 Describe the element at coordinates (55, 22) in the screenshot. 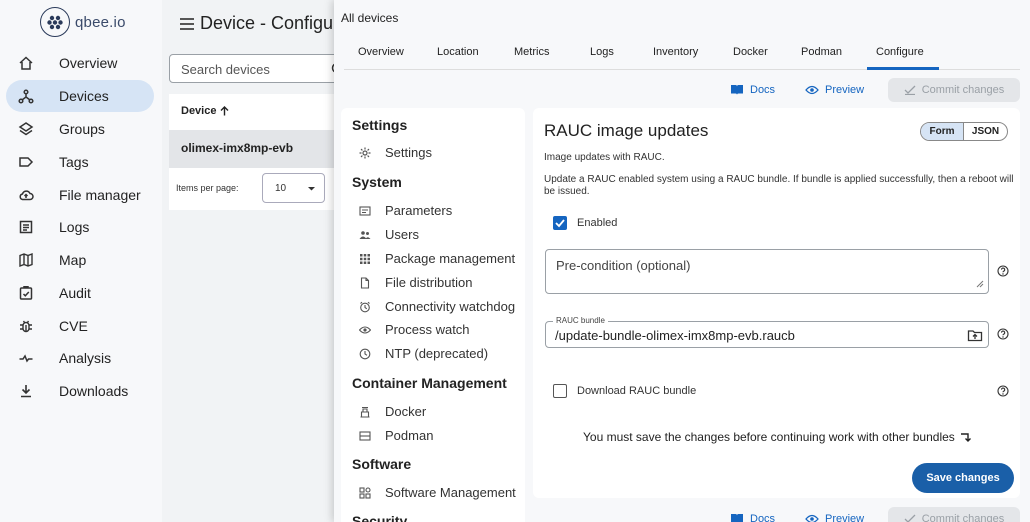

I see `qbee-logo-icon` at that location.